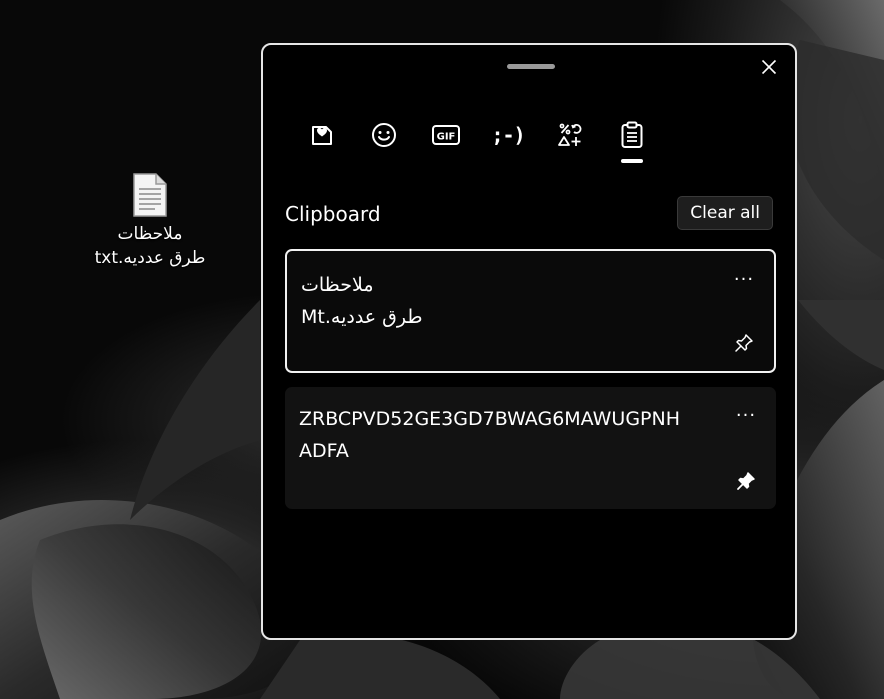 The height and width of the screenshot is (699, 884). I want to click on desktop-file-label-line1: ملاحظات, so click(150, 234).